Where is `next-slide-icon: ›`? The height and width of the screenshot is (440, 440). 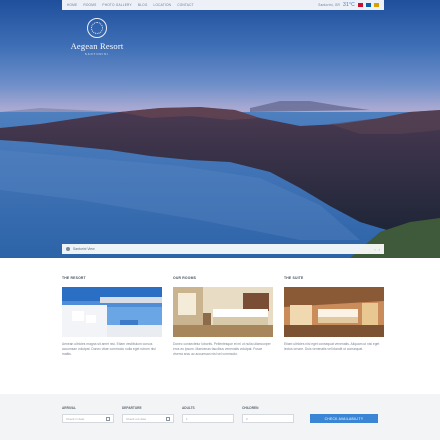 next-slide-icon: › is located at coordinates (379, 249).